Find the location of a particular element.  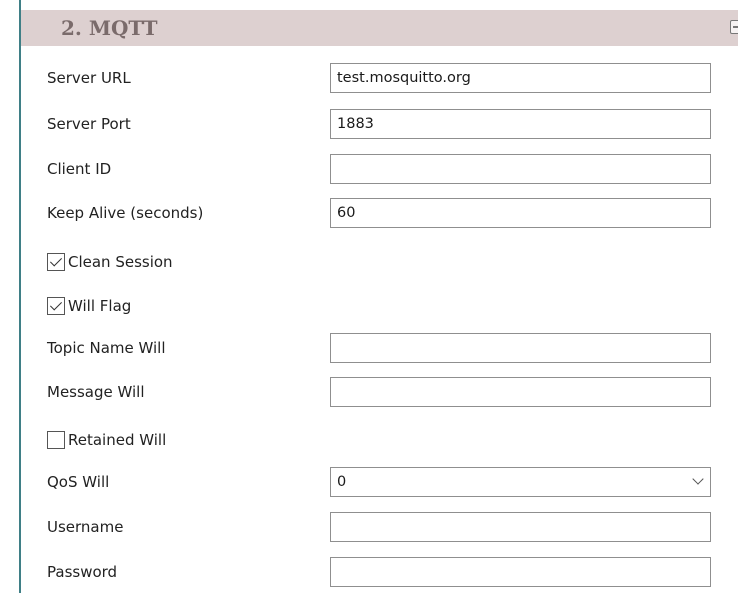

qos-will-value: 0 is located at coordinates (342, 482).